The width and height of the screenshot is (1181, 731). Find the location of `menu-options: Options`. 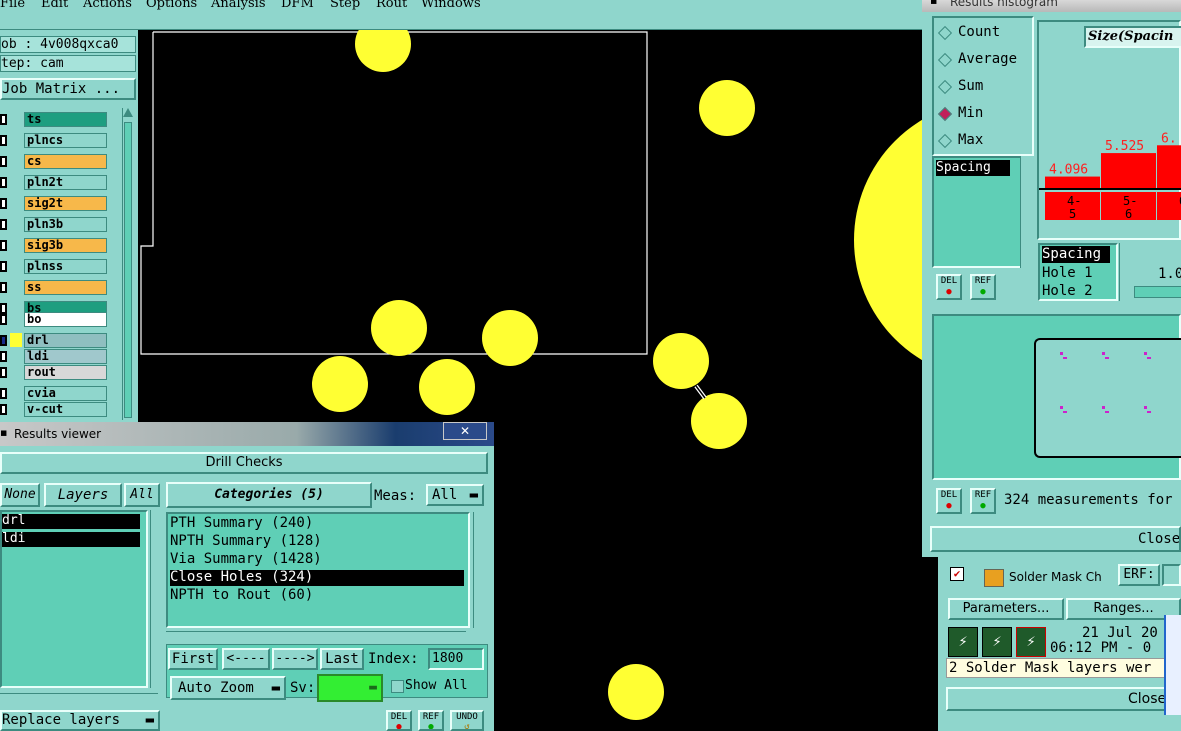

menu-options: Options is located at coordinates (171, 5).